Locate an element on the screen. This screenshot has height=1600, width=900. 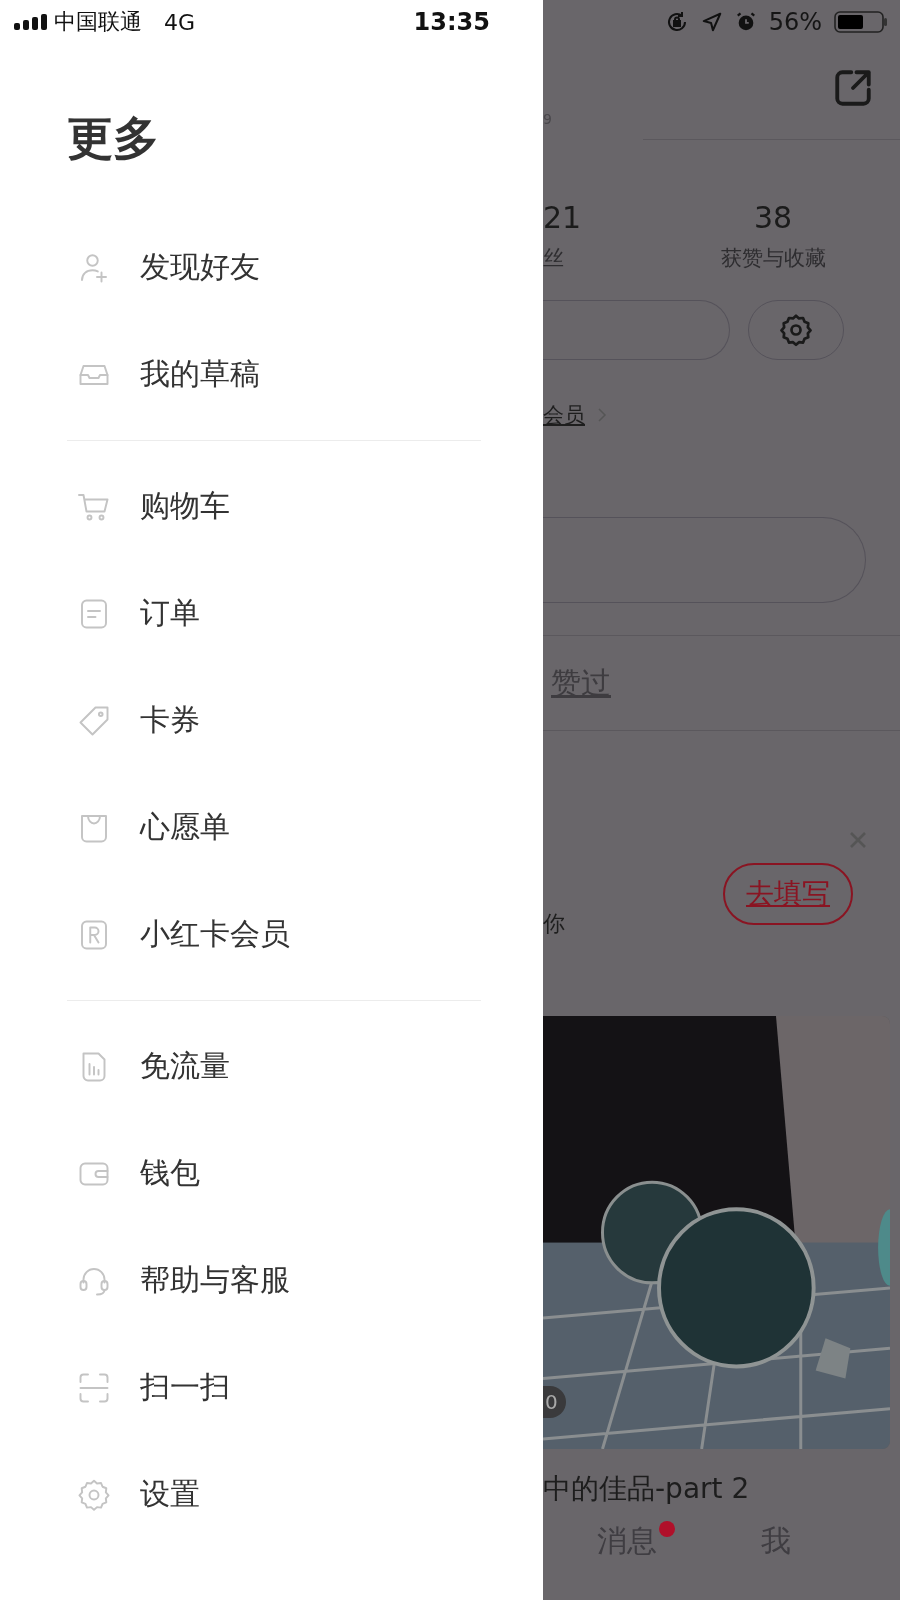
menu-item: 钱包 is located at coordinates (271, 1173).